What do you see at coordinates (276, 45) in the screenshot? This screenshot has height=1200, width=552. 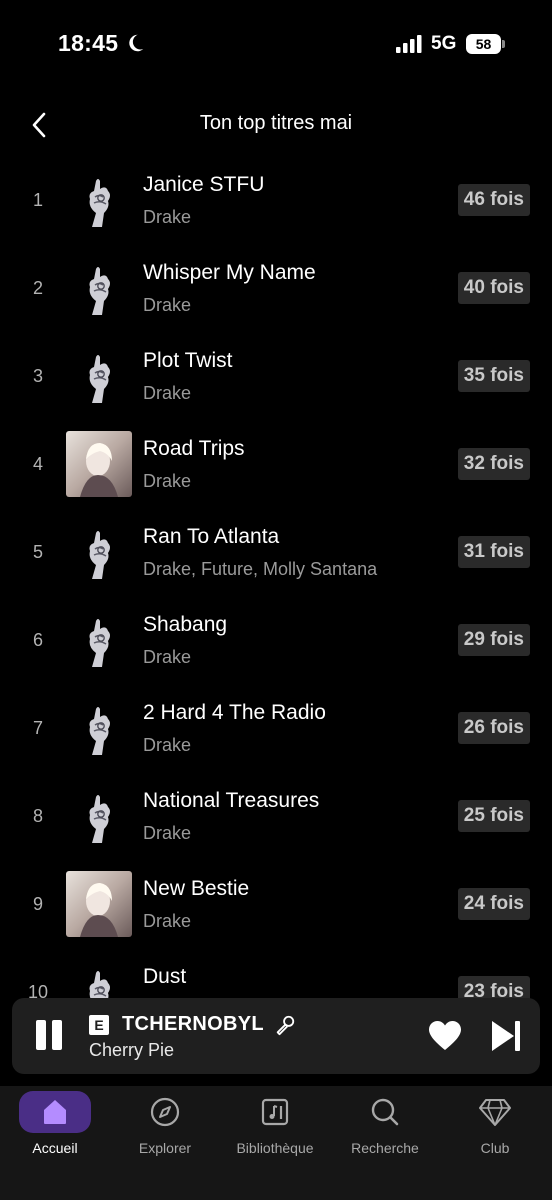 I see `status-bar: 18:45 5G 58` at bounding box center [276, 45].